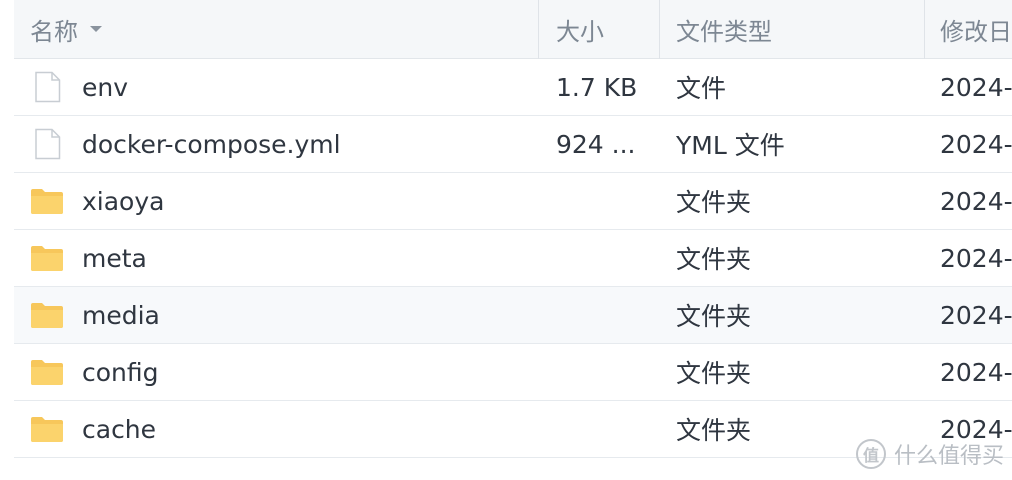  I want to click on table-row: media 文件夹 2024-, so click(513, 315).